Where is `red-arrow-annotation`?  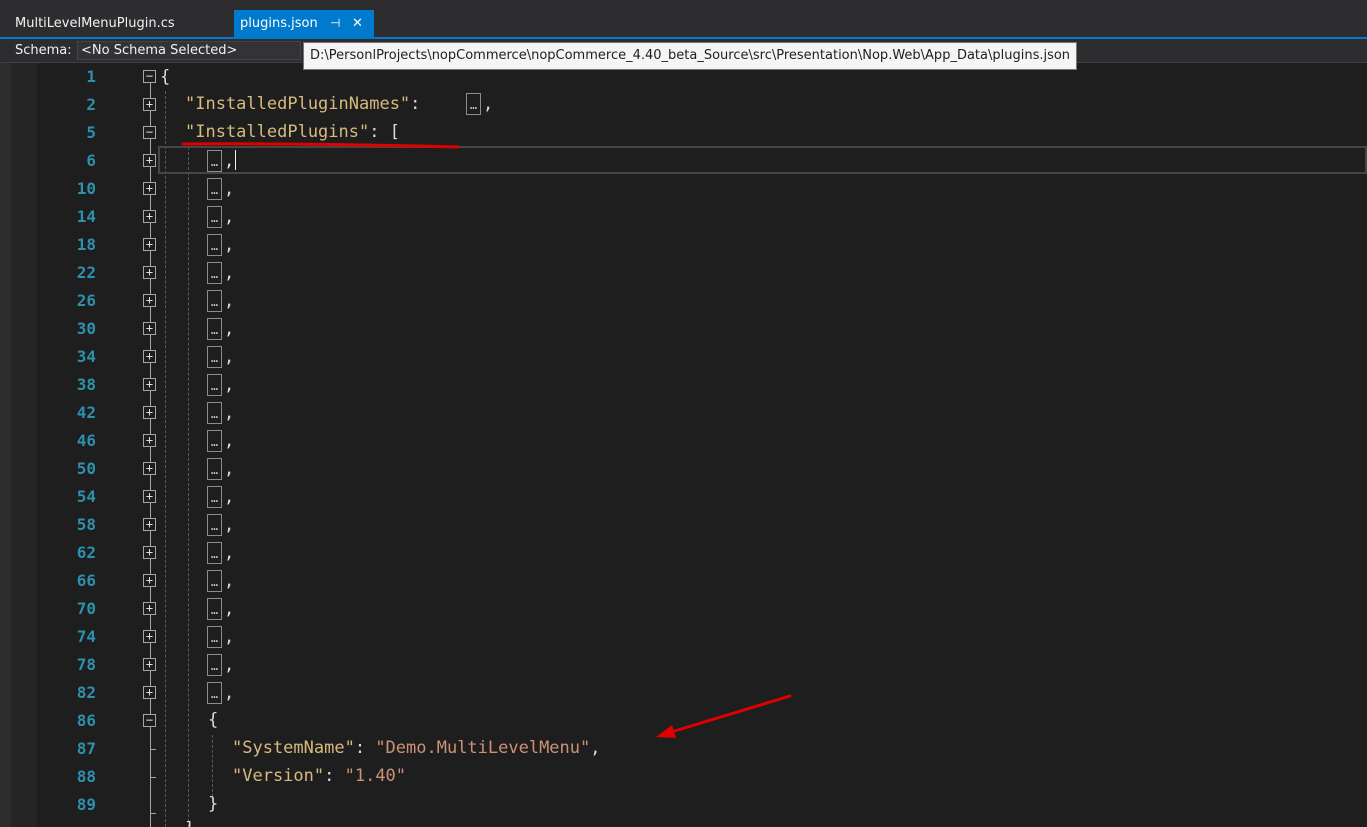 red-arrow-annotation is located at coordinates (729, 714).